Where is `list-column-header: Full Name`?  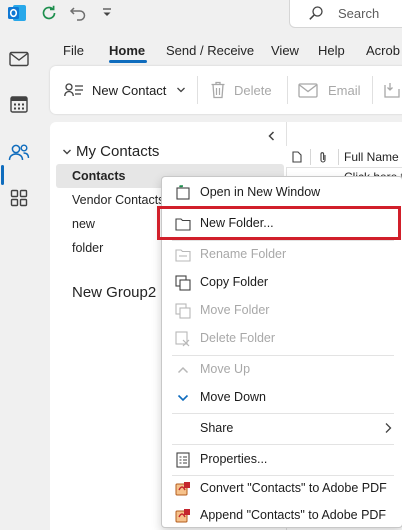 list-column-header: Full Name is located at coordinates (344, 157).